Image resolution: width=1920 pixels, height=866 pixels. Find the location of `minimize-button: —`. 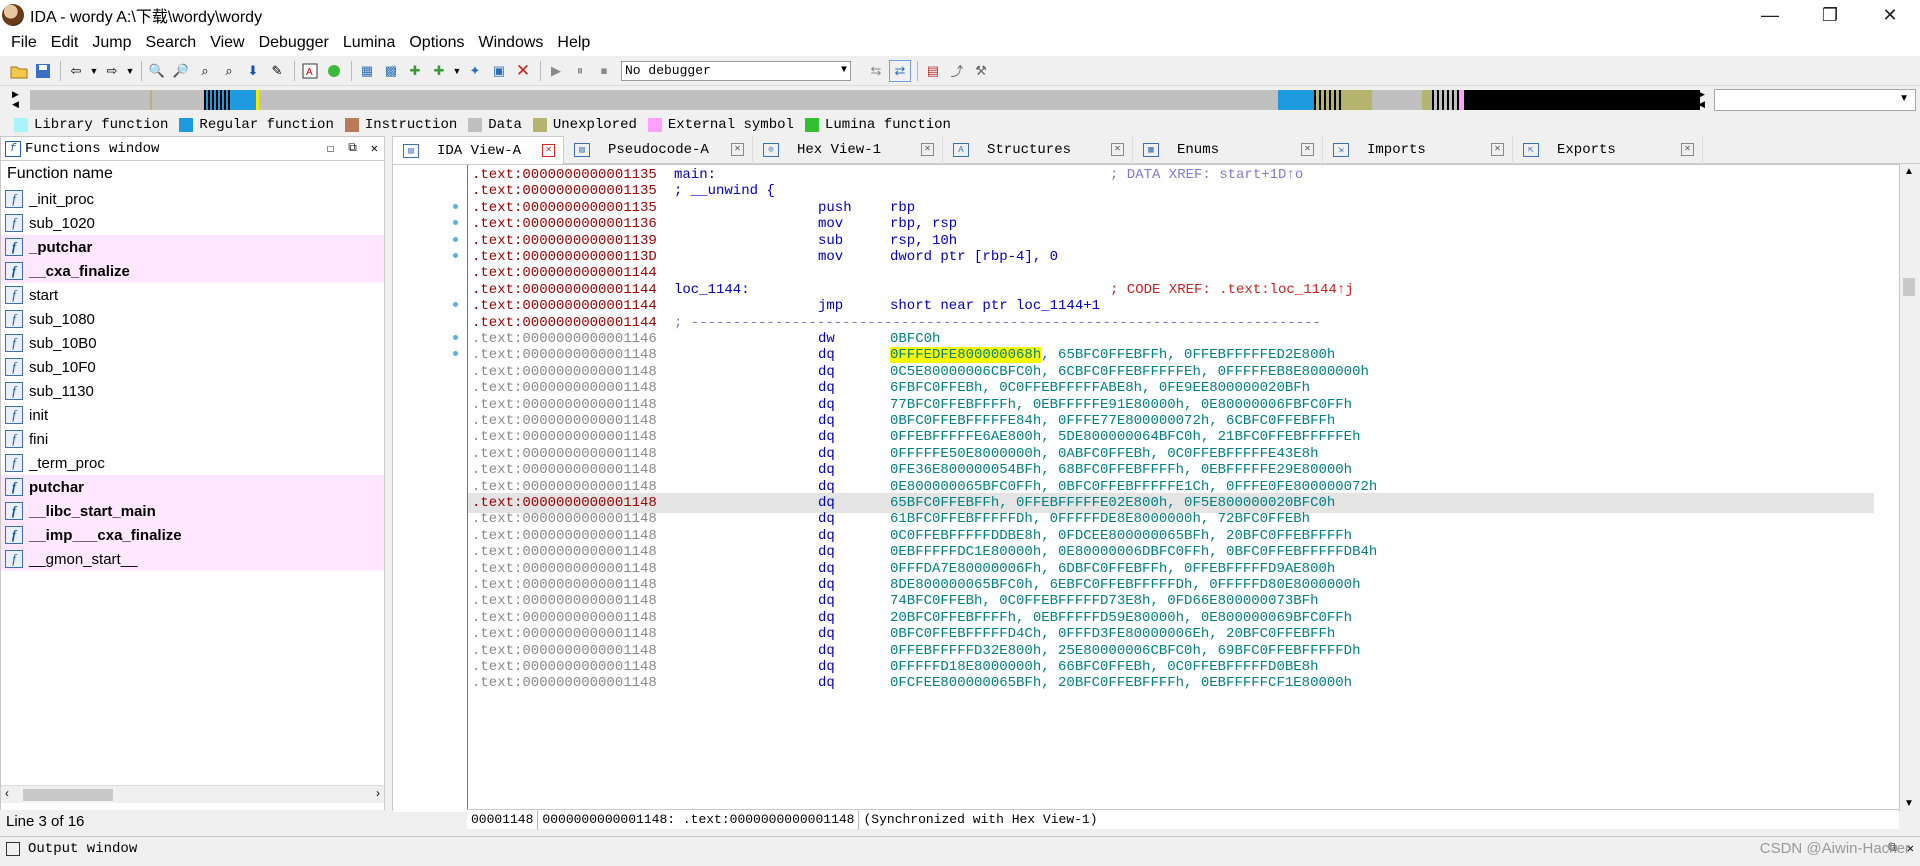

minimize-button: — is located at coordinates (1770, 15).